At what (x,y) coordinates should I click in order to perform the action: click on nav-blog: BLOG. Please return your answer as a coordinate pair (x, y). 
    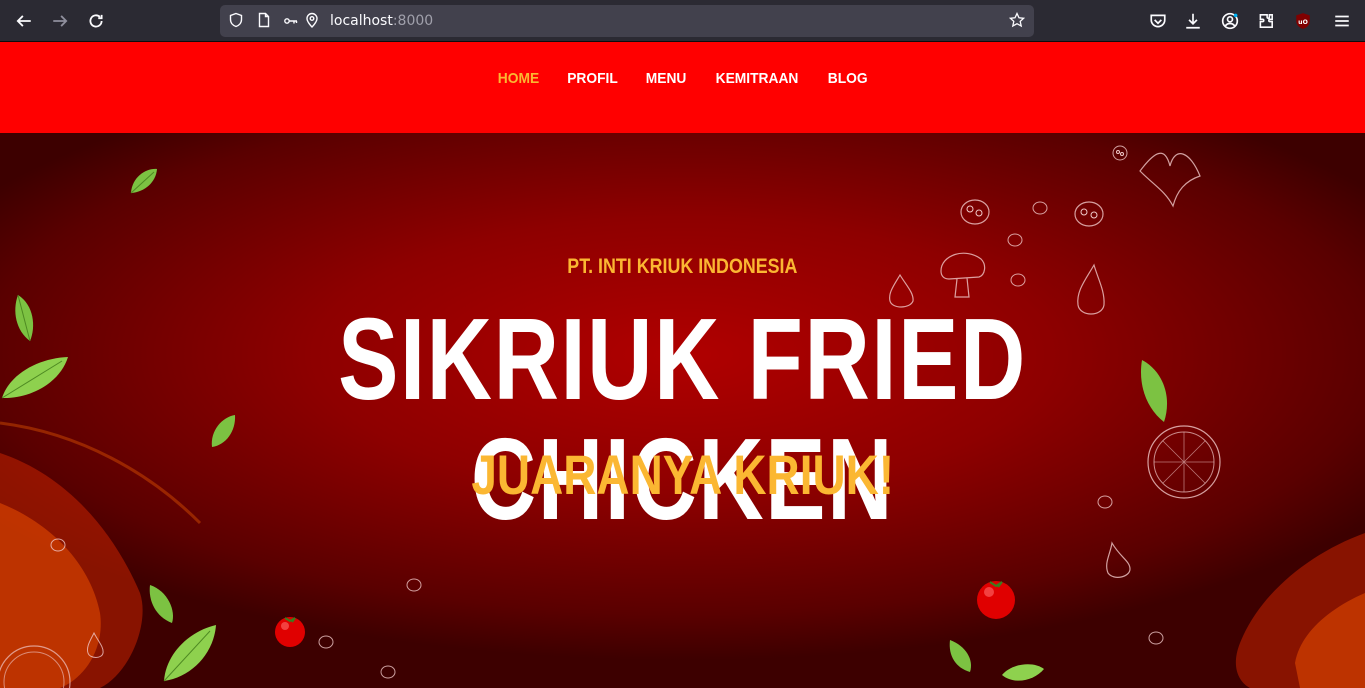
    Looking at the image, I should click on (848, 78).